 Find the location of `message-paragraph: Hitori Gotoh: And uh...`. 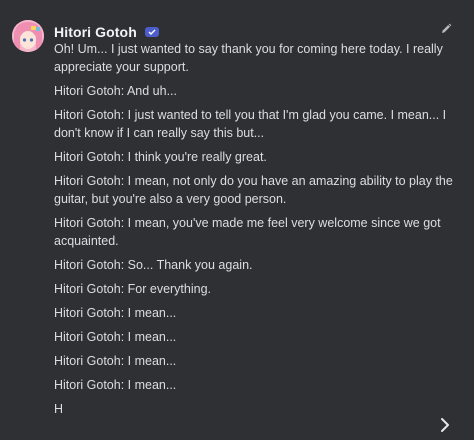

message-paragraph: Hitori Gotoh: And uh... is located at coordinates (115, 91).